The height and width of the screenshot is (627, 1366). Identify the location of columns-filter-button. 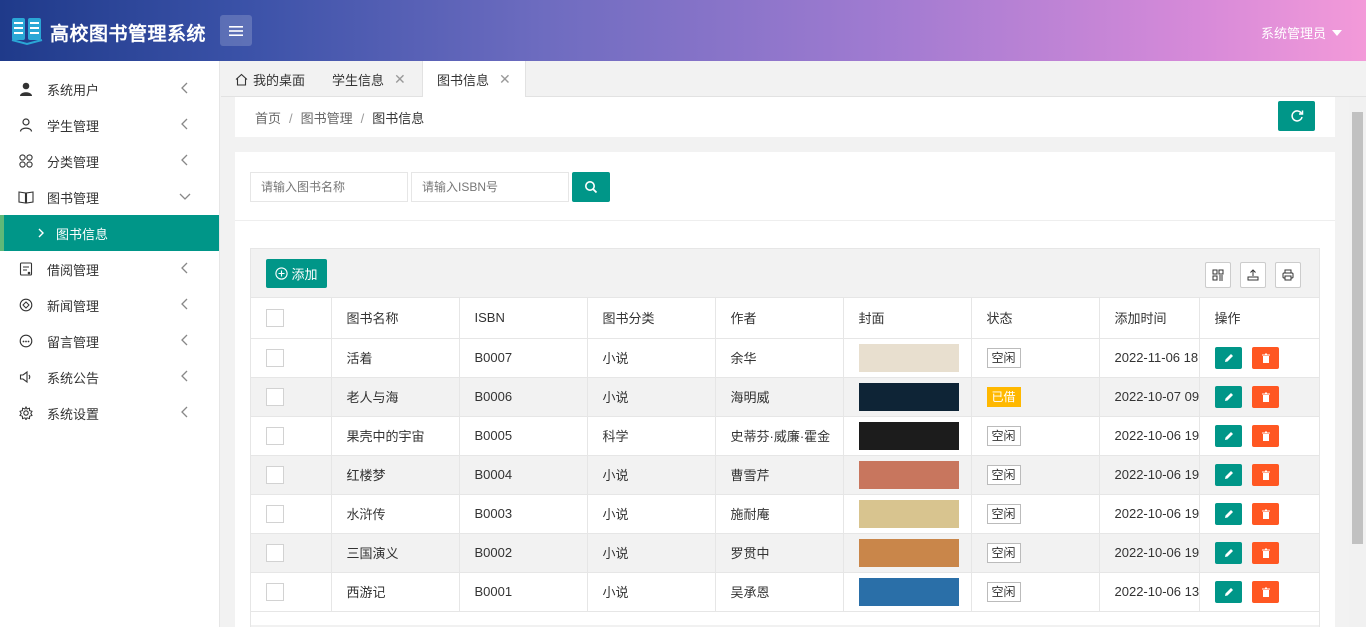
(1218, 275).